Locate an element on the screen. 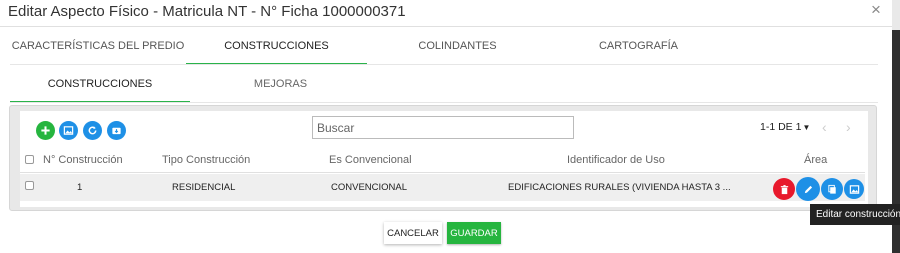 This screenshot has width=900, height=253. subtab-mejoras: MEJORAS is located at coordinates (280, 87).